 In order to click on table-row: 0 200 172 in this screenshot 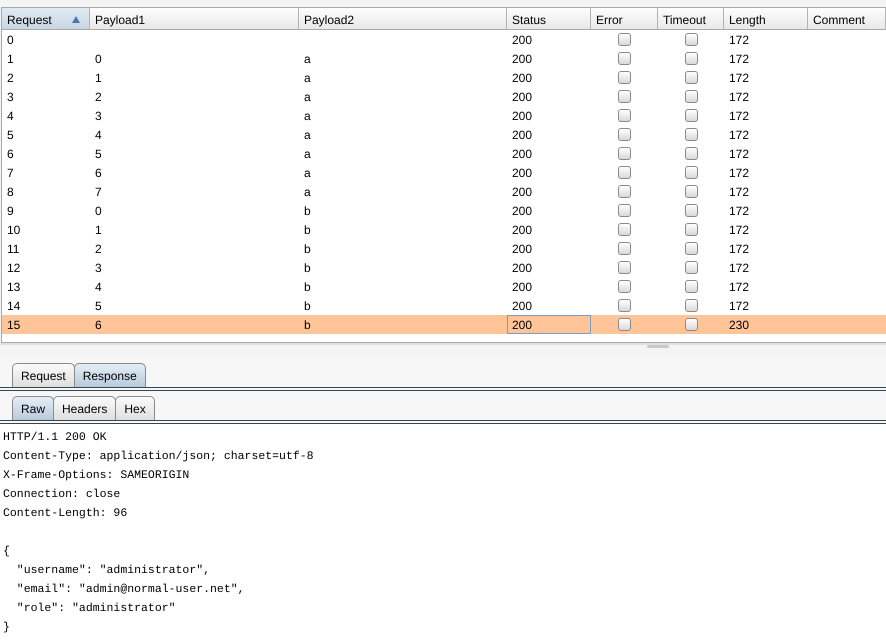, I will do `click(444, 39)`.